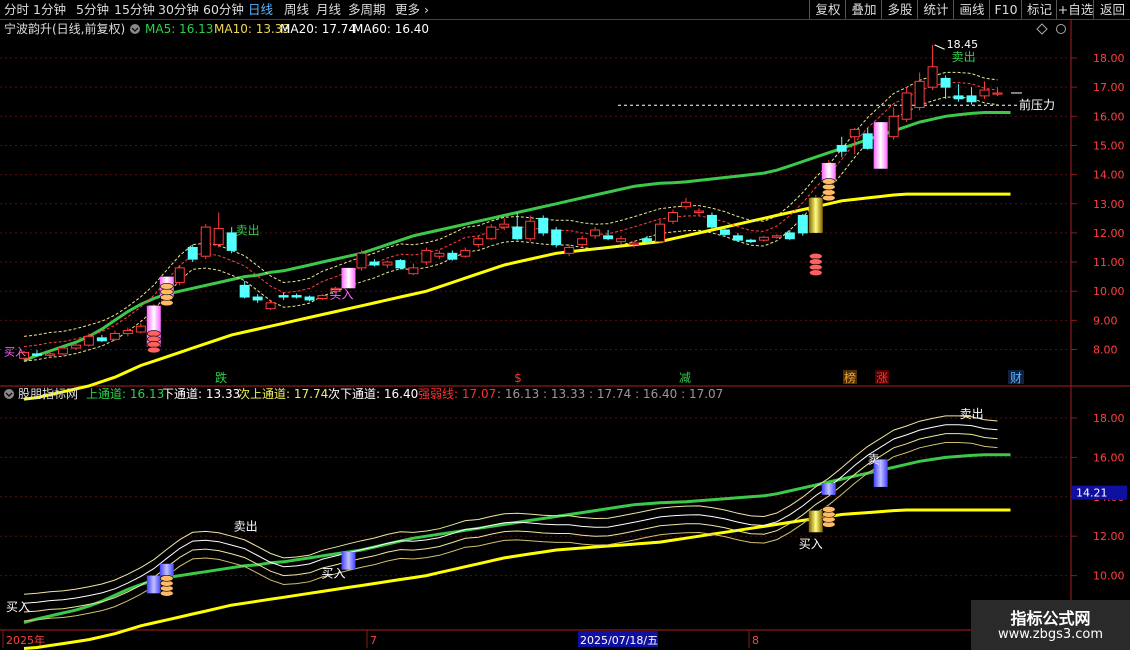 The width and height of the screenshot is (1130, 650). What do you see at coordinates (179, 29) in the screenshot?
I see `ma-label: MA5: 16.13` at bounding box center [179, 29].